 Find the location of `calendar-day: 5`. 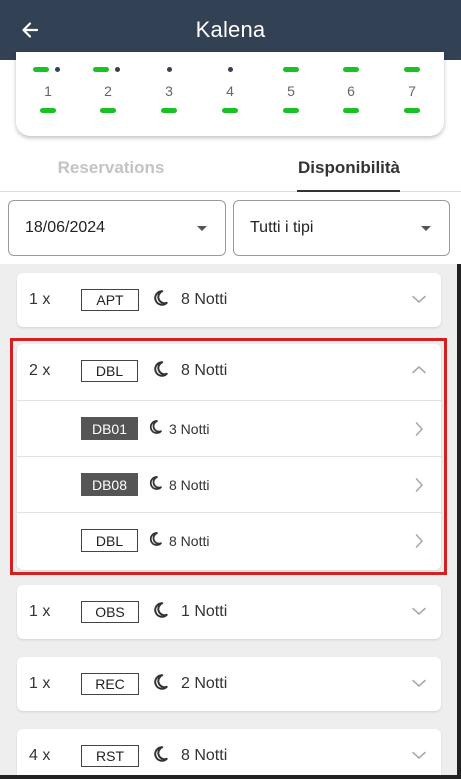

calendar-day: 5 is located at coordinates (291, 94).